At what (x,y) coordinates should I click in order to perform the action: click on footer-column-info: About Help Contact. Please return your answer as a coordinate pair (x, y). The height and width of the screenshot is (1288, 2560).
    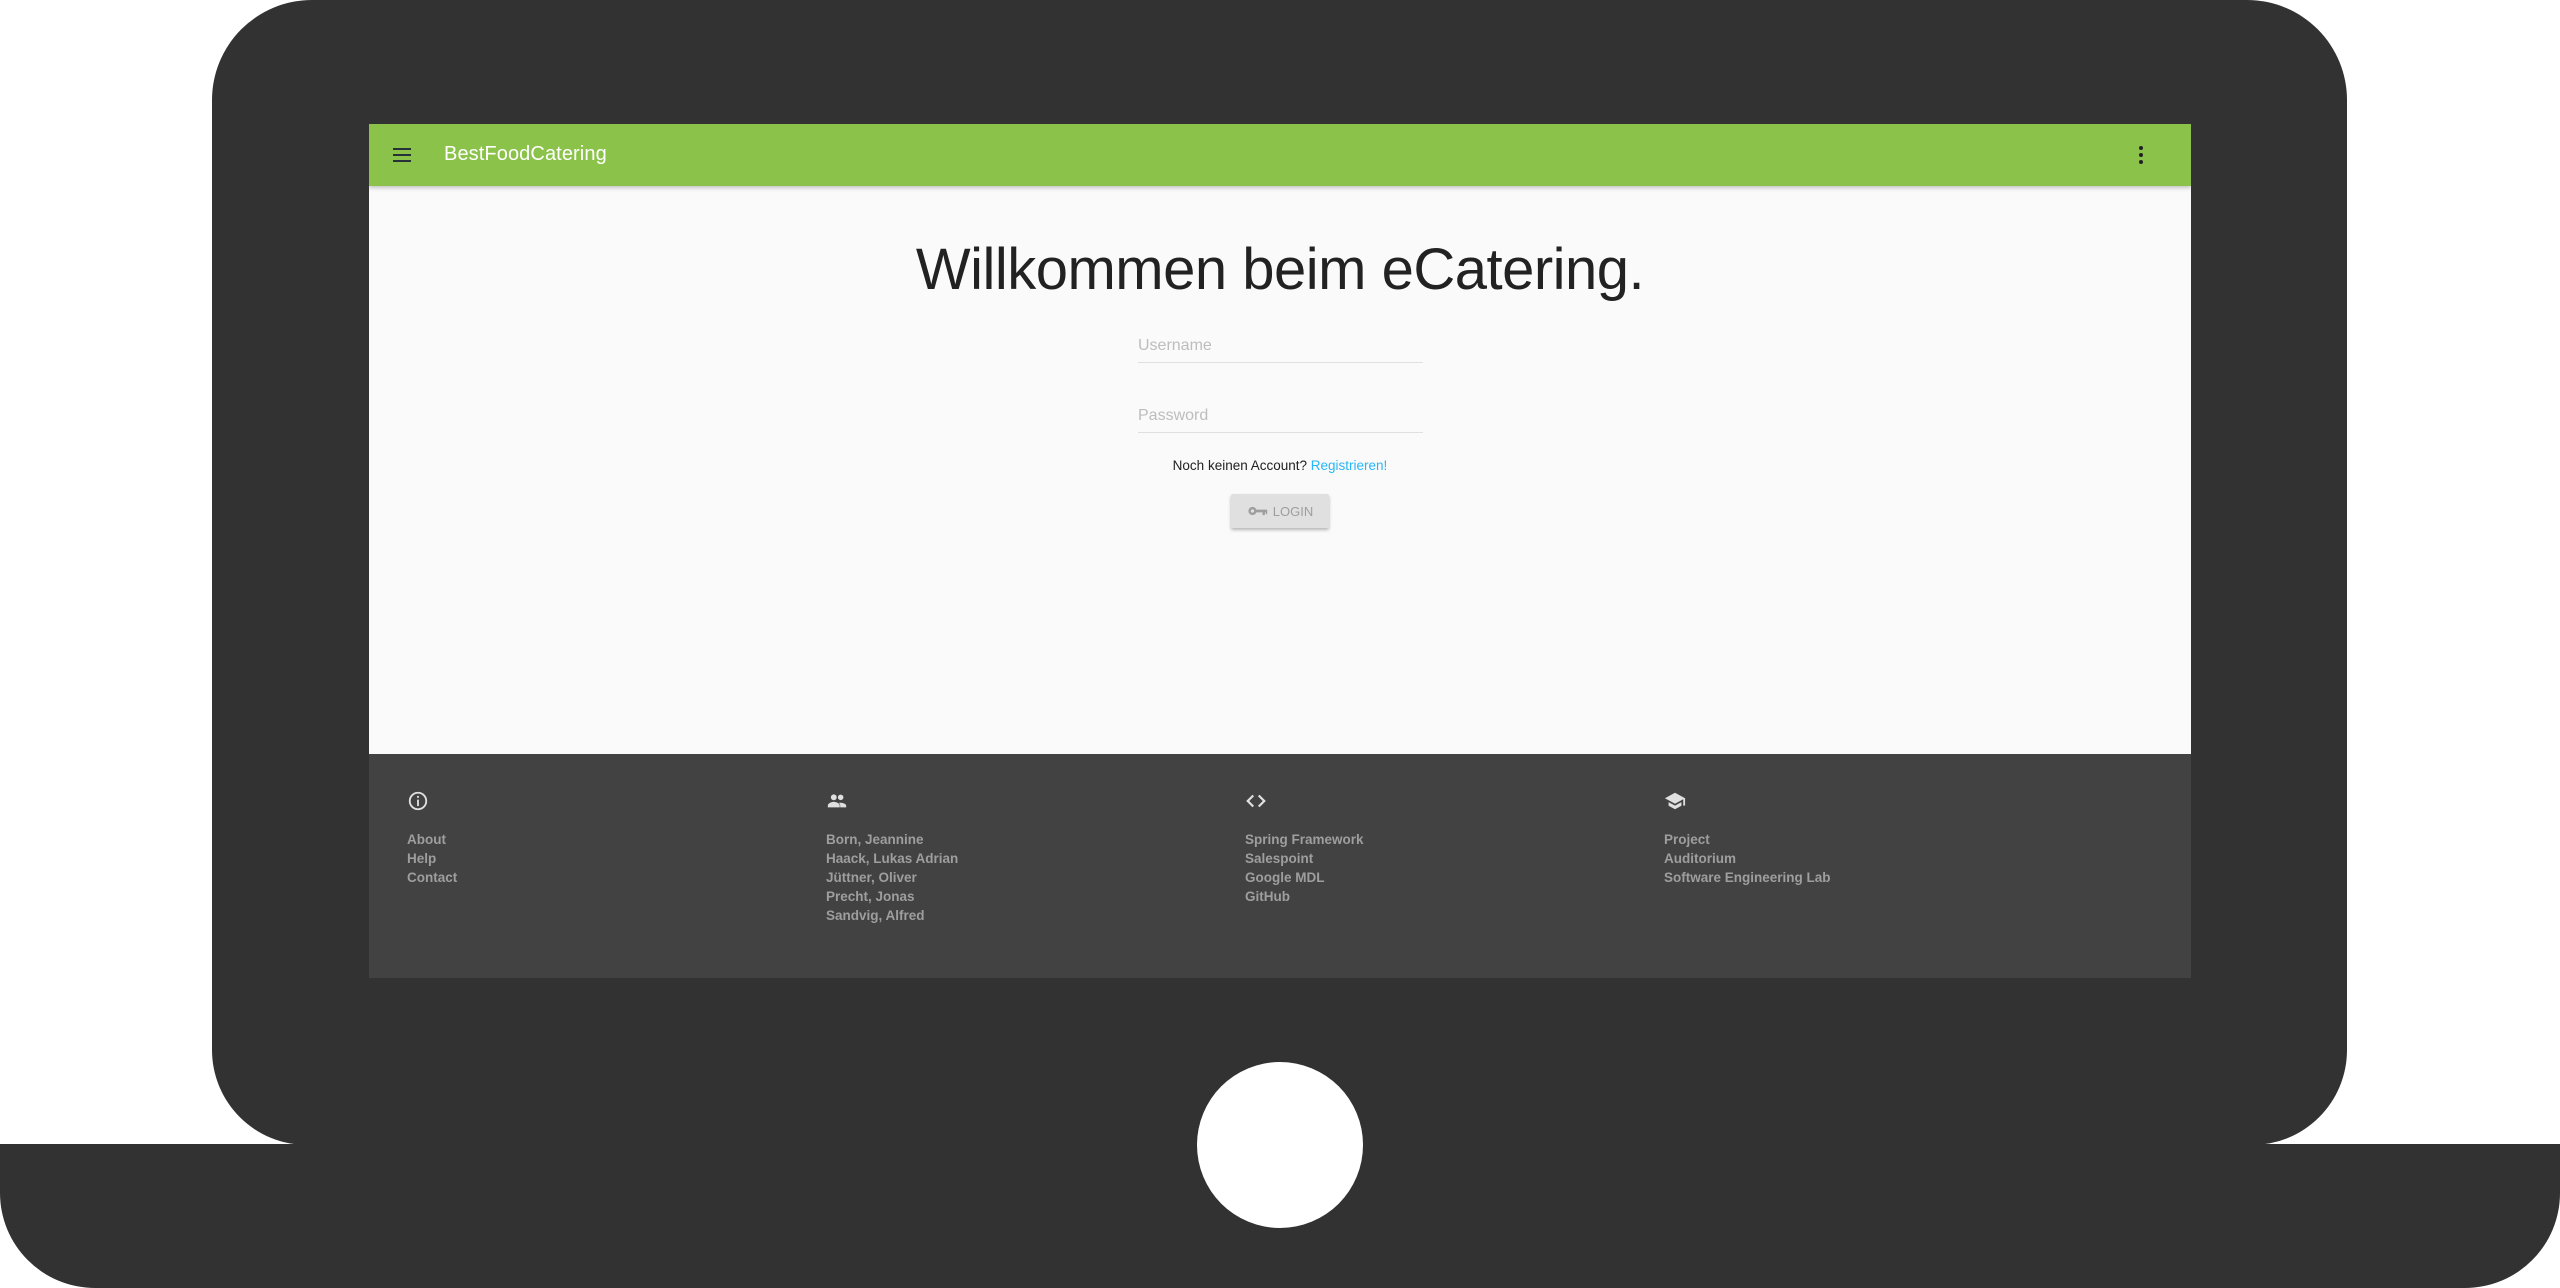
    Looking at the image, I should click on (432, 838).